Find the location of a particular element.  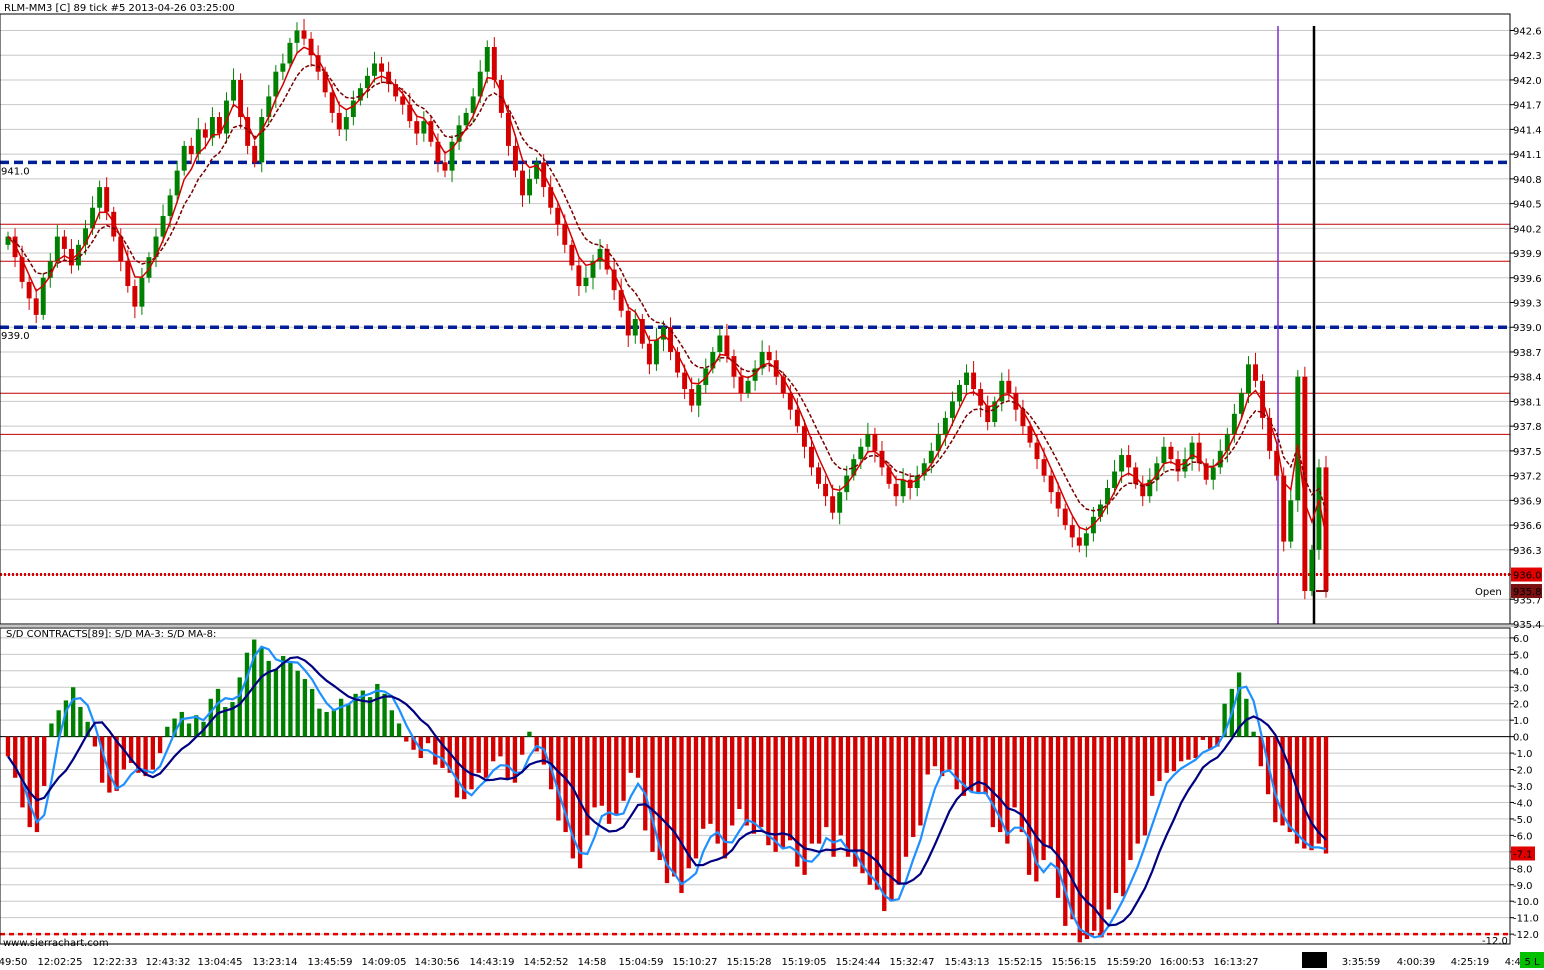

price-tick-label: 935.4 is located at coordinates (1527, 625).